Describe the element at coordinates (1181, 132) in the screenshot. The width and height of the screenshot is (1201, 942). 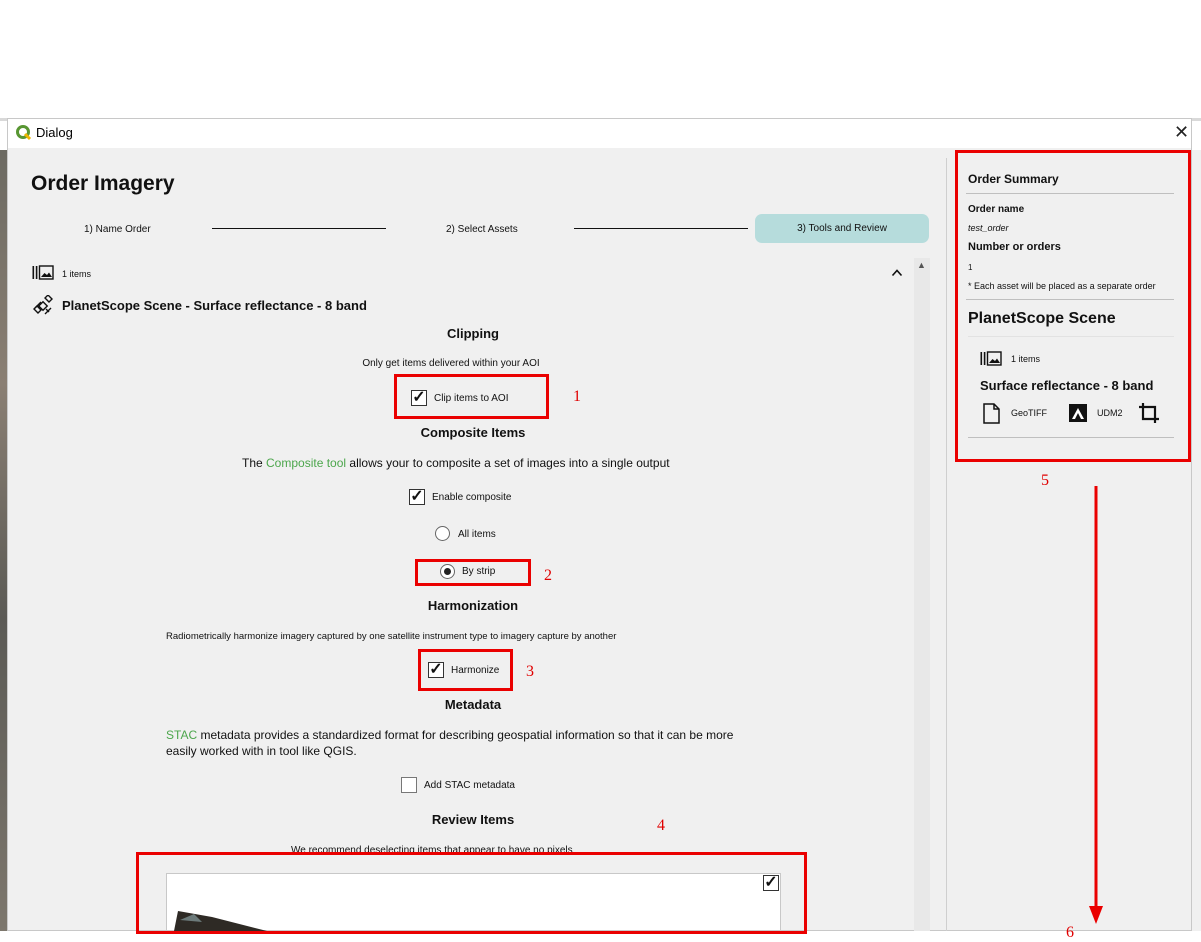
I see `close-icon: ✕` at that location.